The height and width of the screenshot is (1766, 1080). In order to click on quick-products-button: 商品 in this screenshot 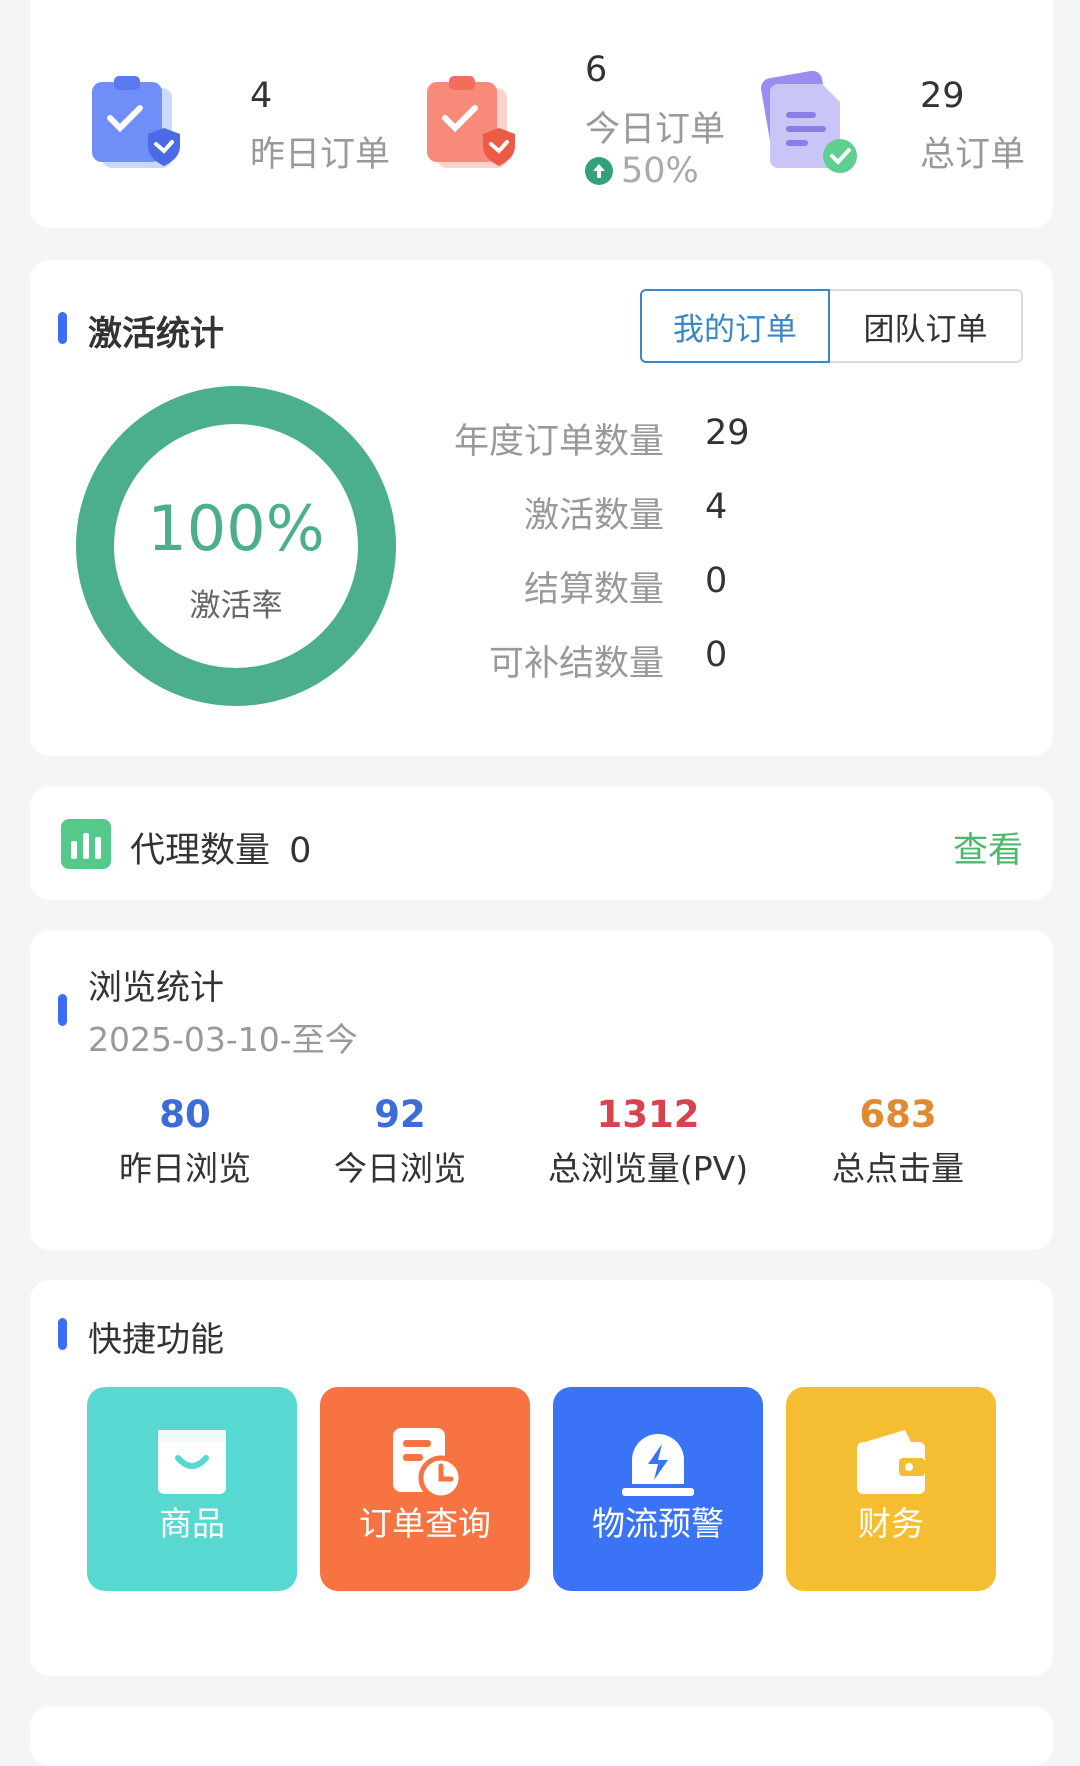, I will do `click(192, 1489)`.